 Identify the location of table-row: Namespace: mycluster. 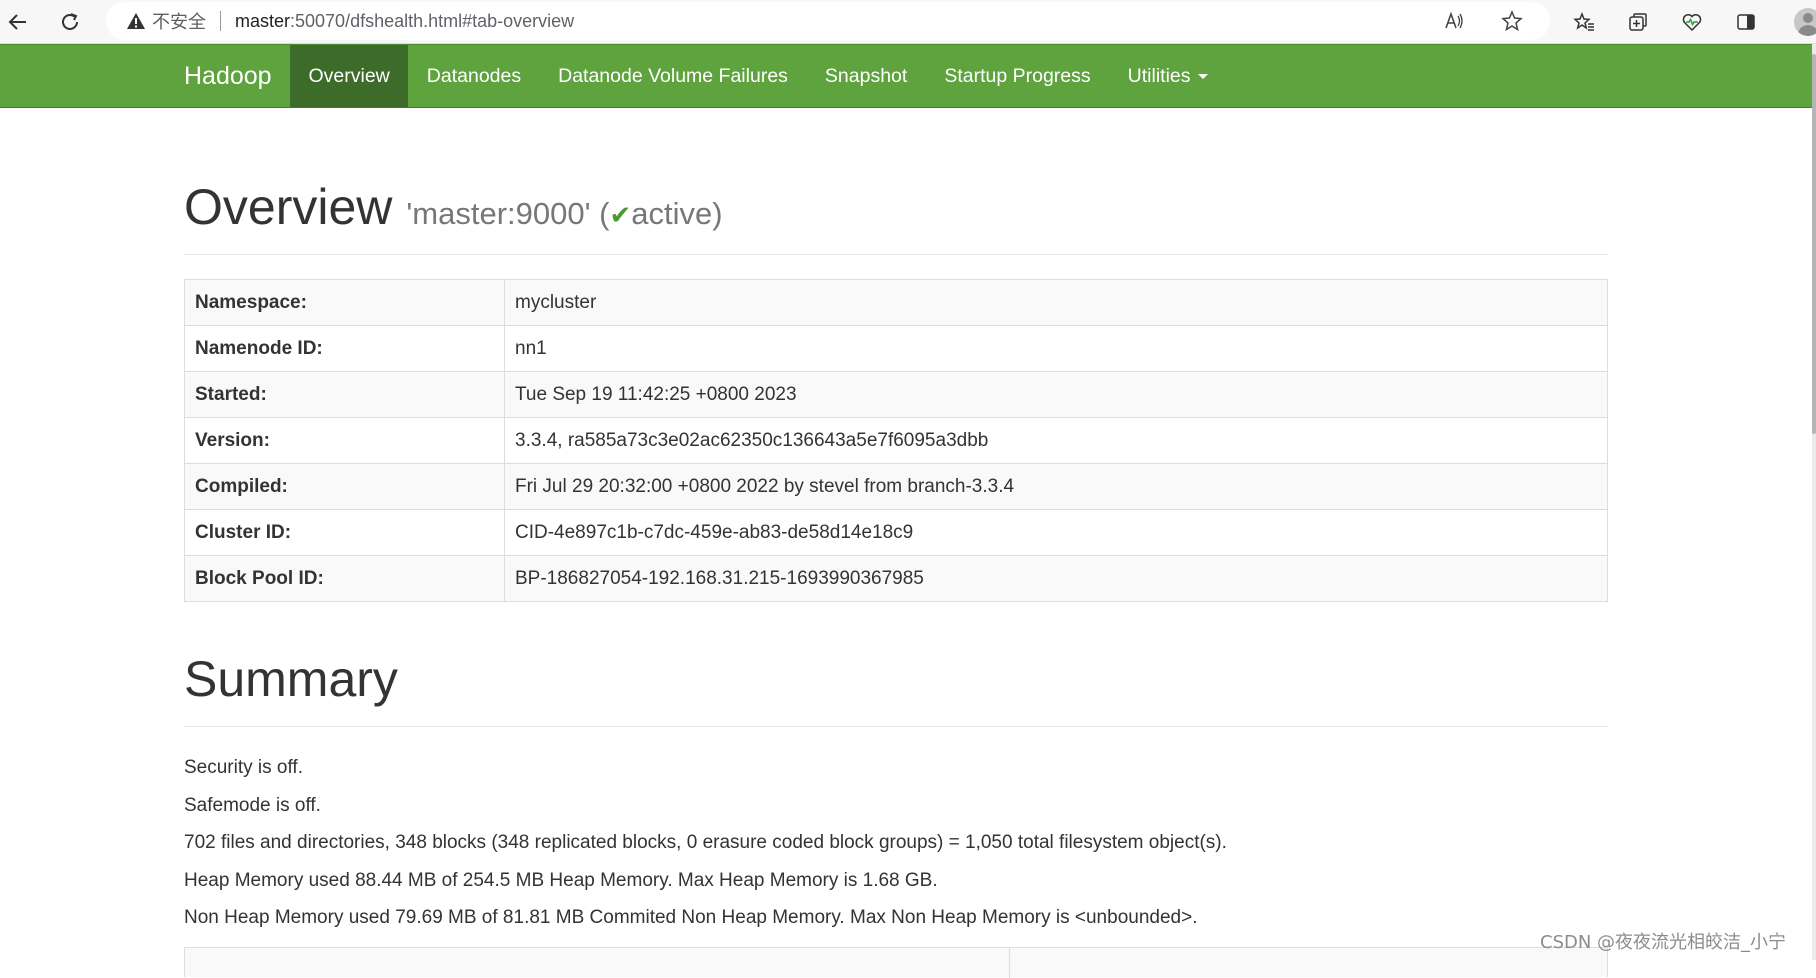
(896, 302).